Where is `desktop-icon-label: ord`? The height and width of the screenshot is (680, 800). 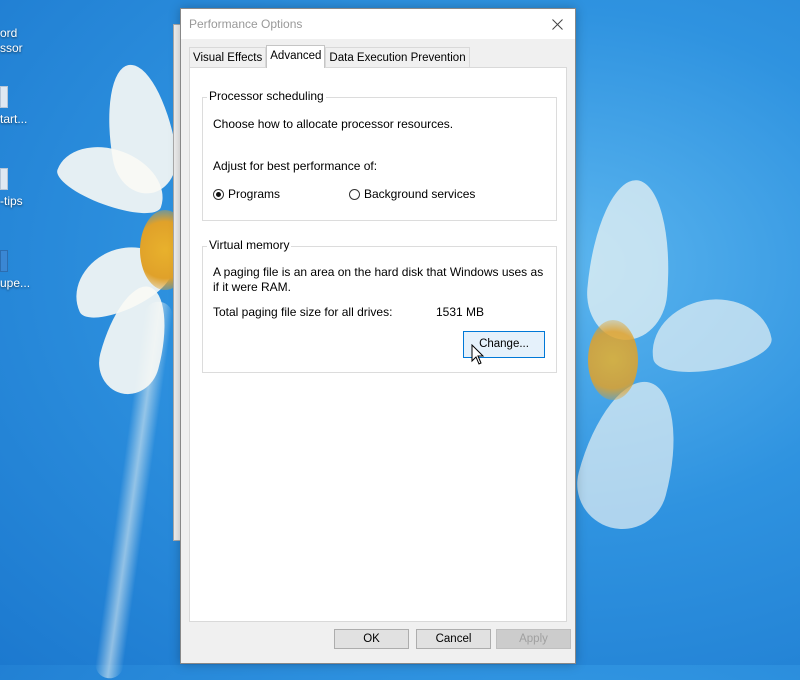
desktop-icon-label: ord is located at coordinates (9, 33).